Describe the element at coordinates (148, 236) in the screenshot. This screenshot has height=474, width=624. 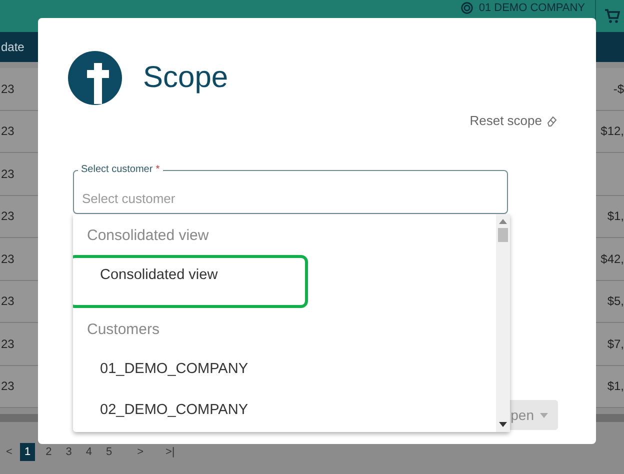
I see `group-header: Consolidated view` at that location.